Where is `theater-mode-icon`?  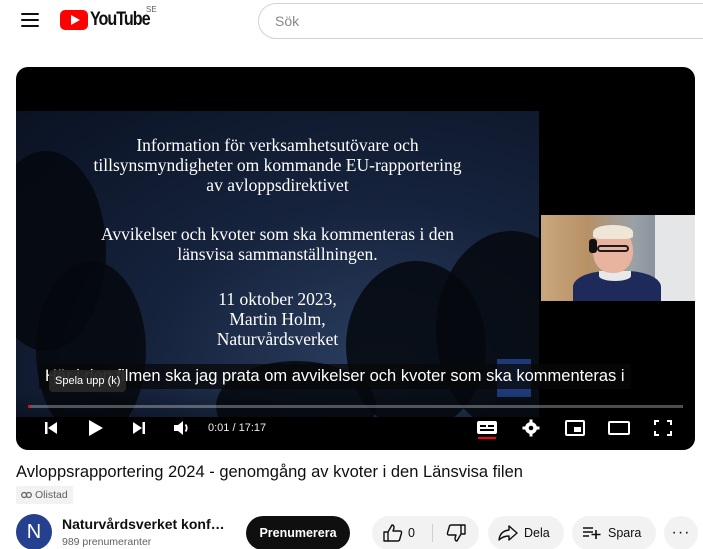 theater-mode-icon is located at coordinates (619, 428).